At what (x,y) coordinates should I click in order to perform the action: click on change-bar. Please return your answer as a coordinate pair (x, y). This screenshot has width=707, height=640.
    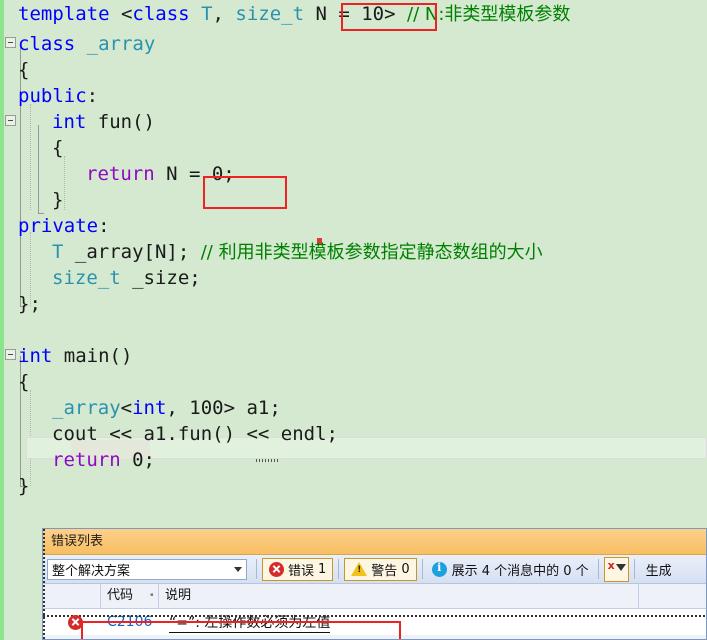
    Looking at the image, I should click on (2, 320).